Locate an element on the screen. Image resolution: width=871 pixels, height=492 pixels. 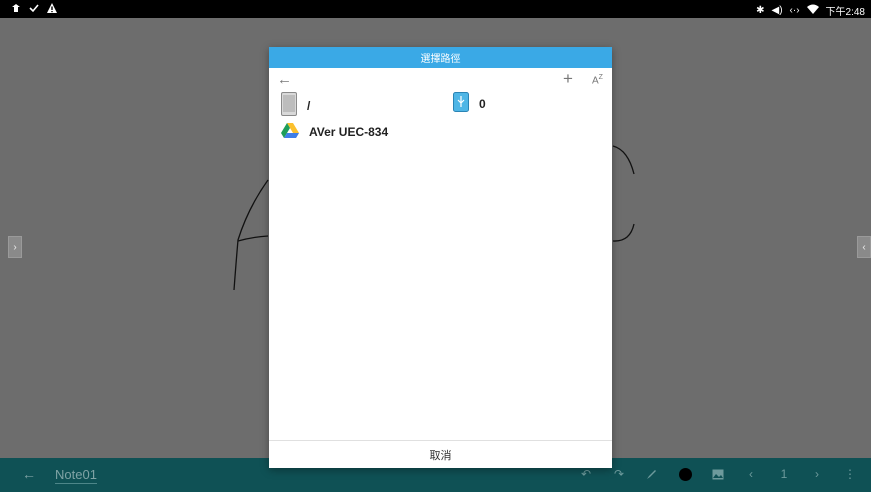
usb-storage-icon is located at coordinates (461, 103).